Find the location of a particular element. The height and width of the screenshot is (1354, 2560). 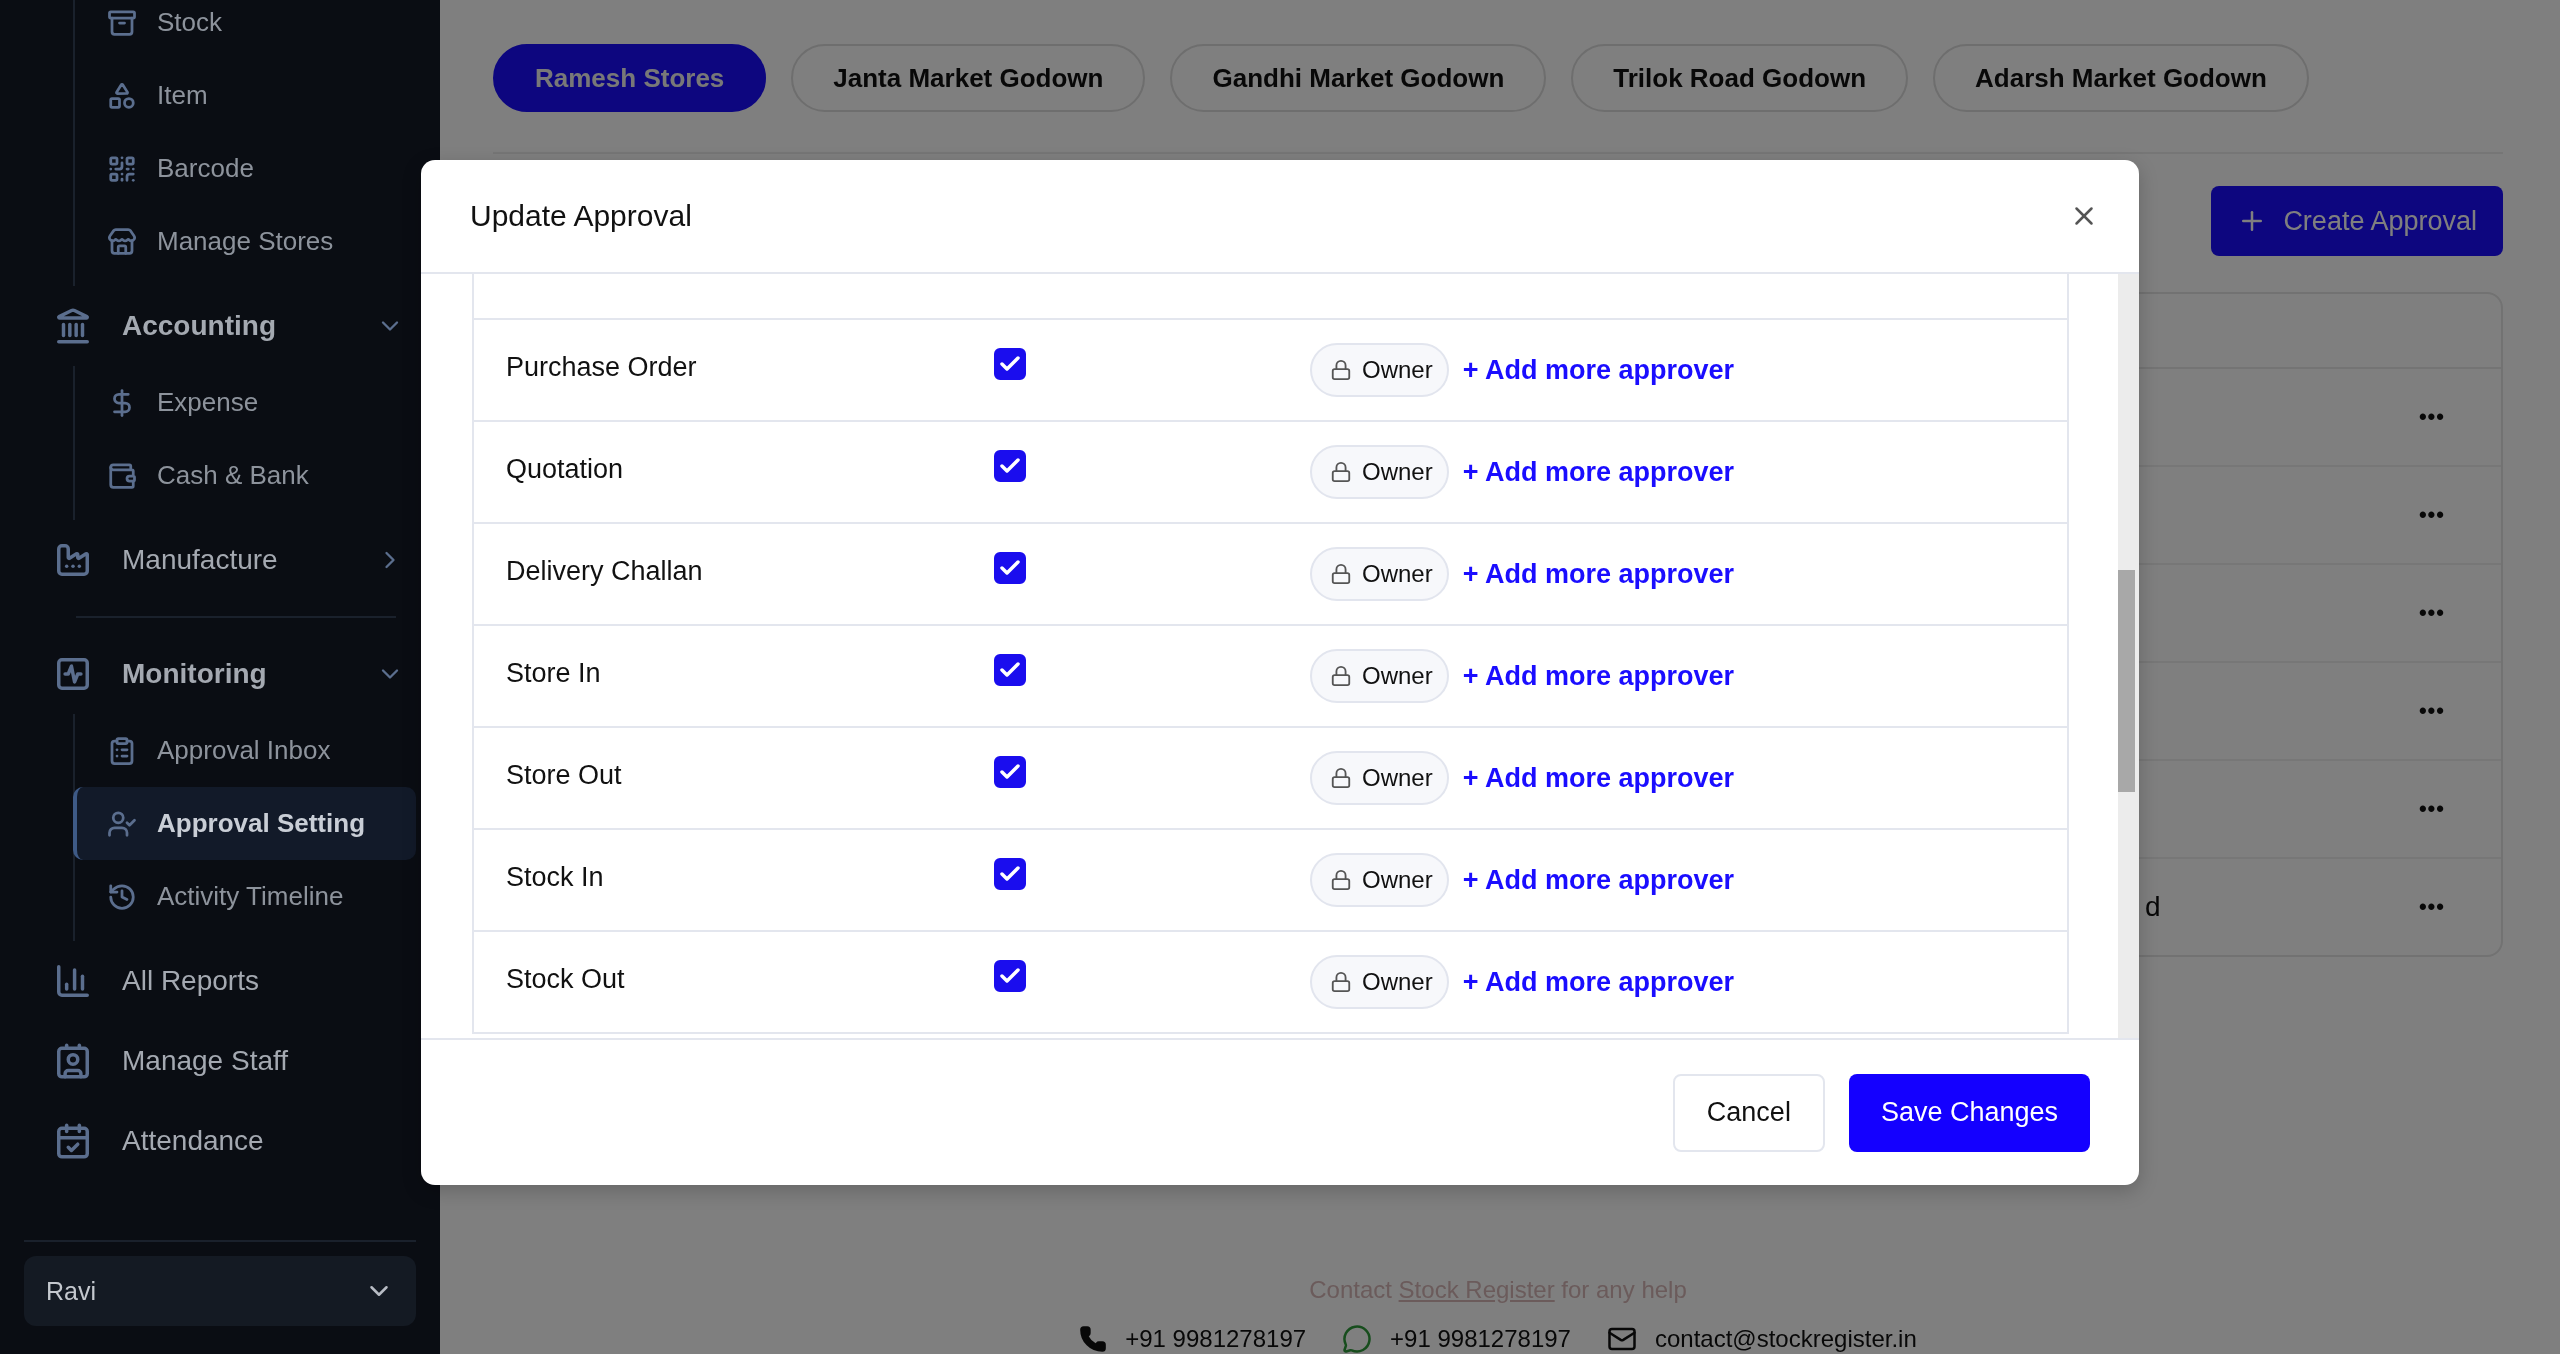

scrollbar-thumb is located at coordinates (2126, 681).